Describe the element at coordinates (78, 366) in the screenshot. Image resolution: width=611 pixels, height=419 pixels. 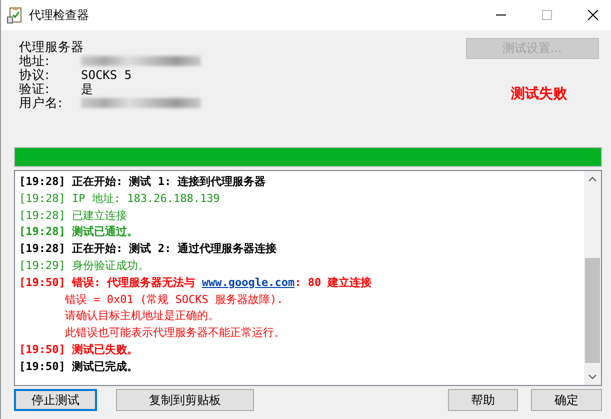
I see `log-line: [19:50] 测试已完成。` at that location.